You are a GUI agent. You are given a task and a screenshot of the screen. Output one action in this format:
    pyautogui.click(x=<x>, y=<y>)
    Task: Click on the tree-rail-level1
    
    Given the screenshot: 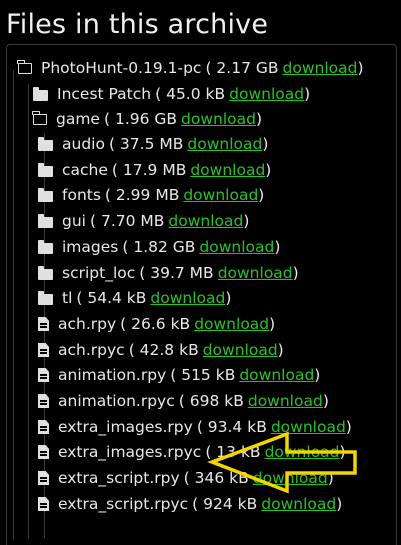 What is the action you would take?
    pyautogui.click(x=28, y=311)
    